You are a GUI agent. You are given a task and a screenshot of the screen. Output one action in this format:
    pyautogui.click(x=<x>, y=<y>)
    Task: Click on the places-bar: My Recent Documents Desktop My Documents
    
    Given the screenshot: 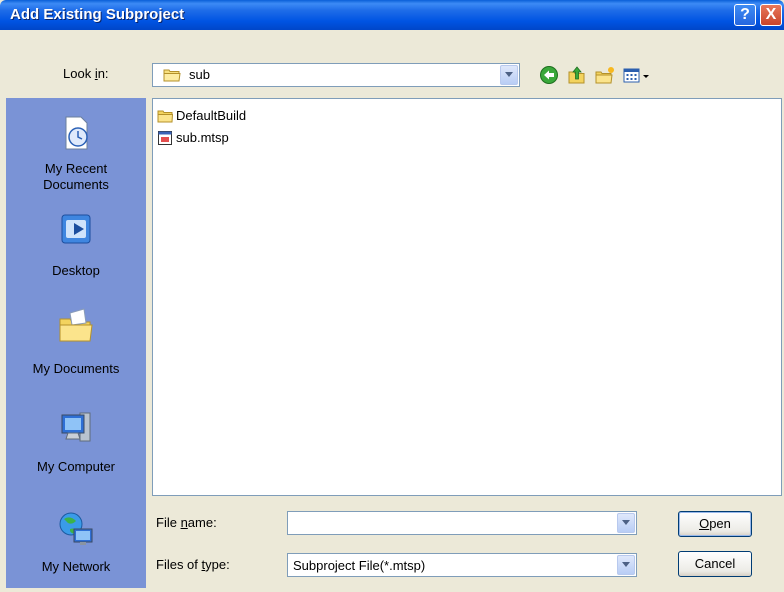 What is the action you would take?
    pyautogui.click(x=76, y=343)
    